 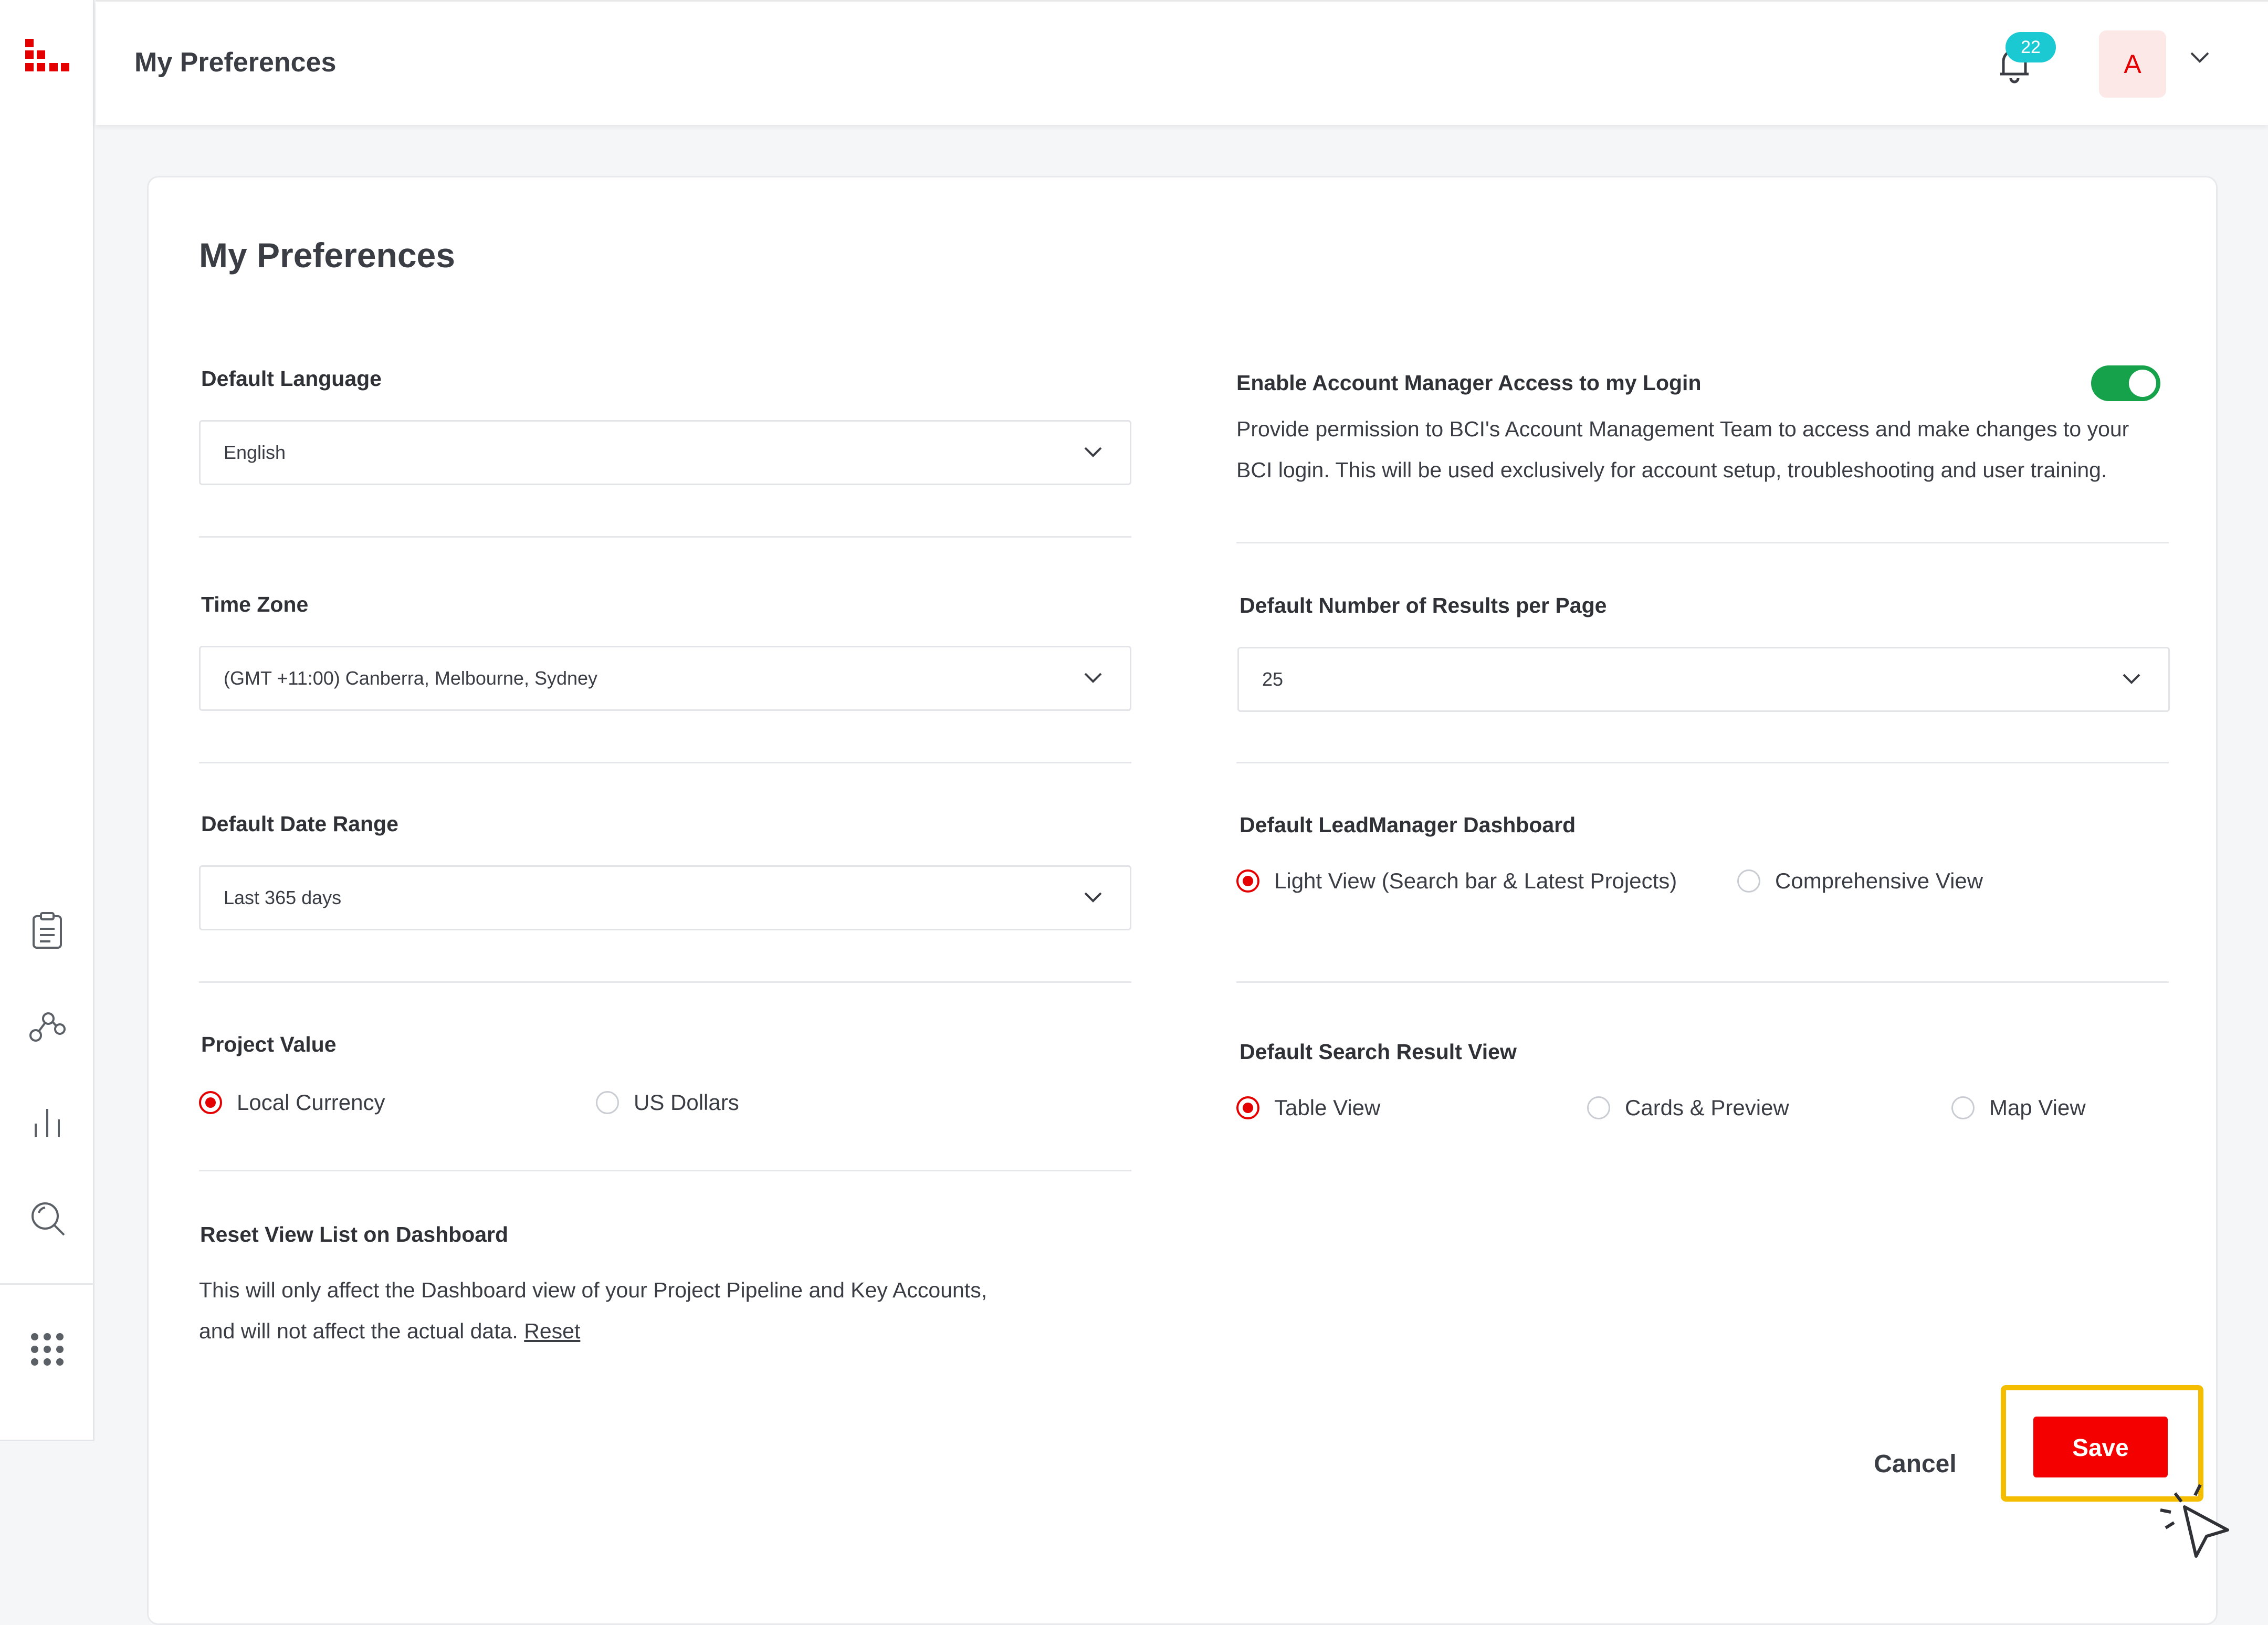 I want to click on results-per-page-label: Default Number of Results per Page, so click(x=1423, y=605).